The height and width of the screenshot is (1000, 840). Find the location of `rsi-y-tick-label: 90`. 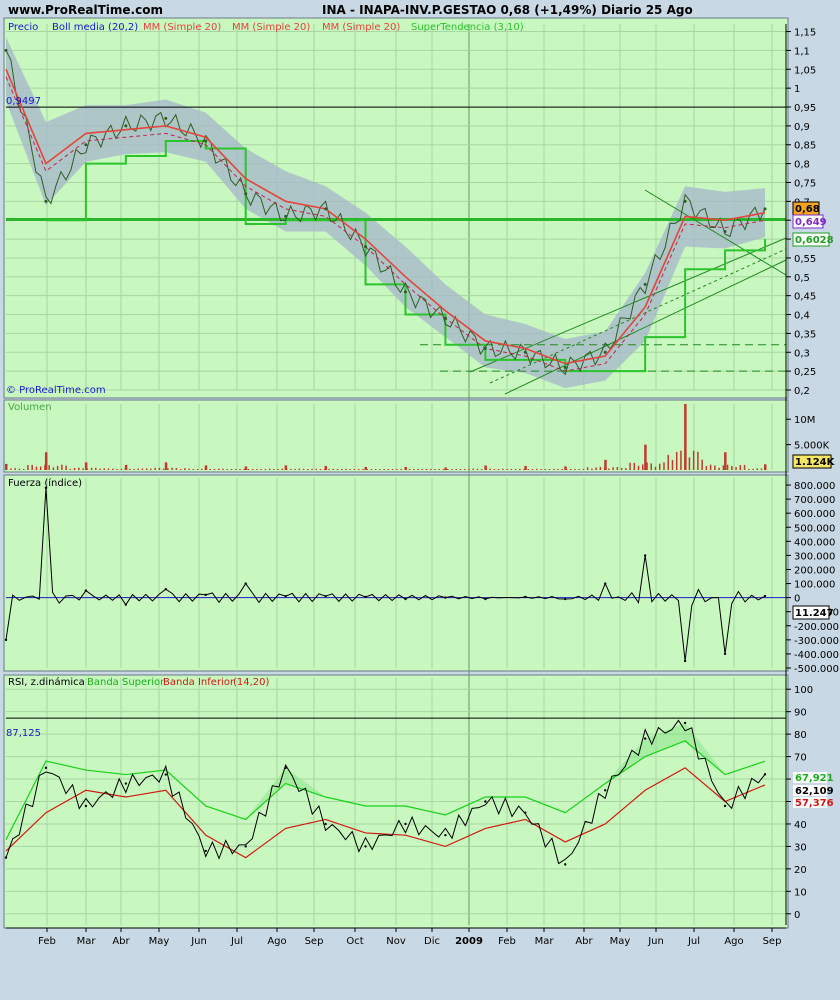

rsi-y-tick-label: 90 is located at coordinates (800, 713).